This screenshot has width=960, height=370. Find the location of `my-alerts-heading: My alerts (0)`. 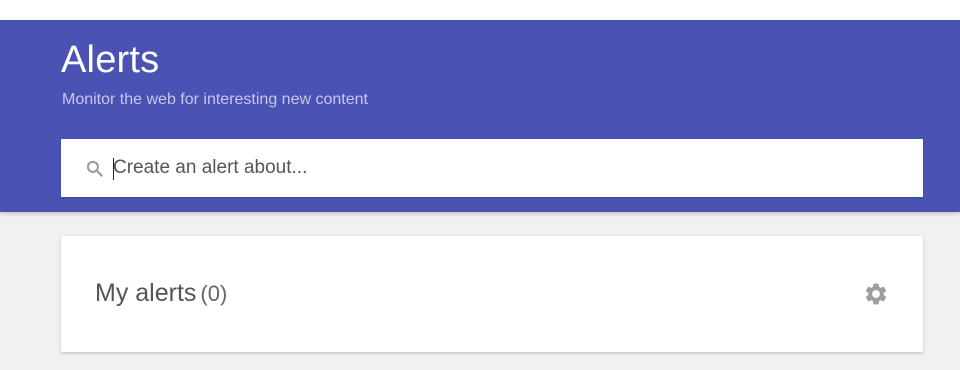

my-alerts-heading: My alerts (0) is located at coordinates (161, 293).